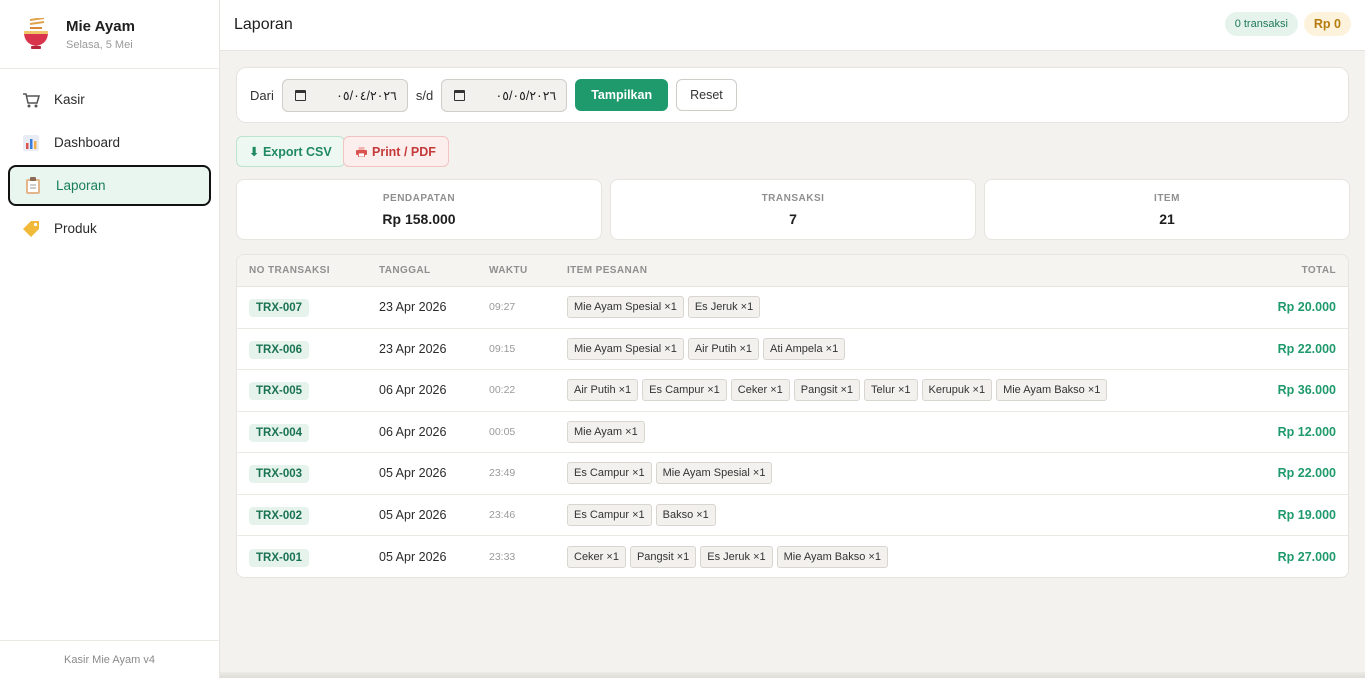  Describe the element at coordinates (502, 431) in the screenshot. I see `transaction-time: 00:05` at that location.